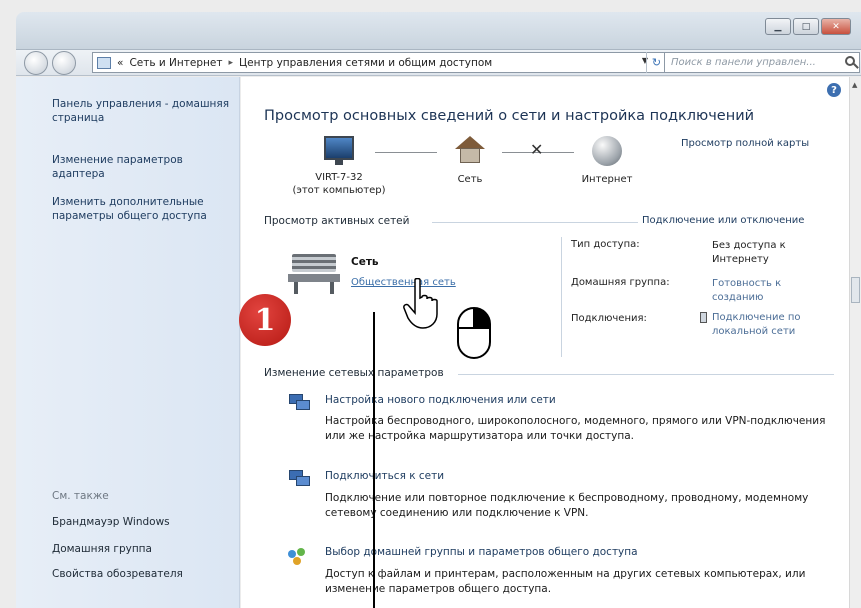 This screenshot has height=608, width=861. I want to click on minimize-button: ▁, so click(778, 26).